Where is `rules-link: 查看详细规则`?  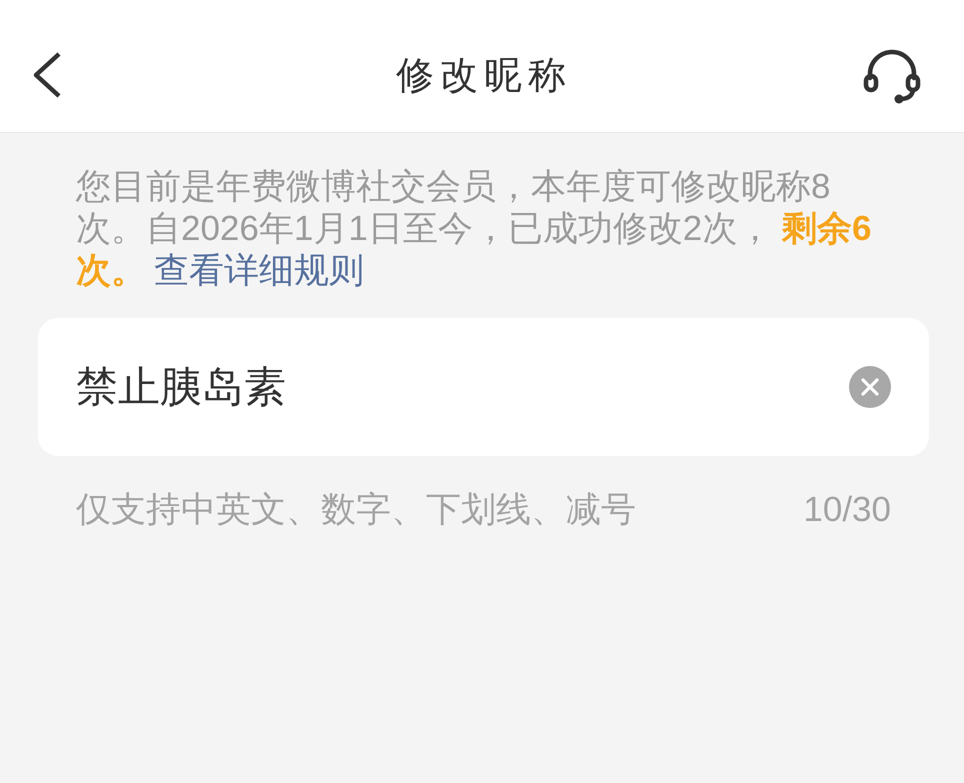 rules-link: 查看详细规则 is located at coordinates (259, 270).